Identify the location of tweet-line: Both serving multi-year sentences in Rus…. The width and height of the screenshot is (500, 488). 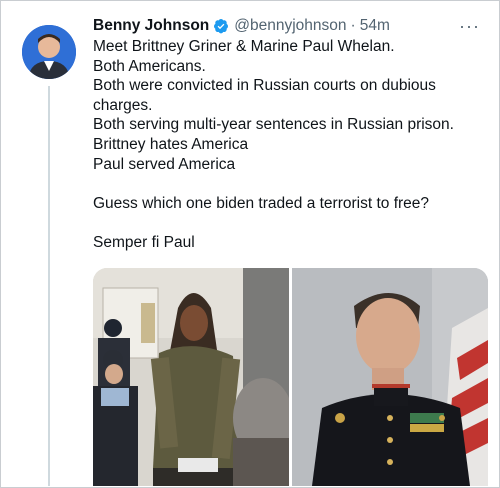
(273, 125).